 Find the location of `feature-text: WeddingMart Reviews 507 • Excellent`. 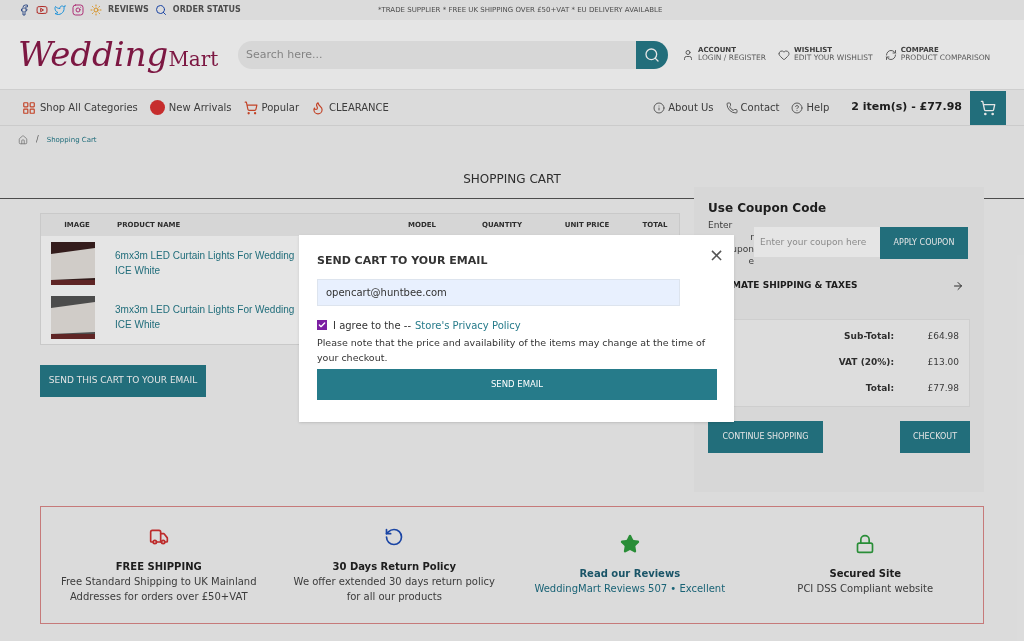

feature-text: WeddingMart Reviews 507 • Excellent is located at coordinates (629, 588).